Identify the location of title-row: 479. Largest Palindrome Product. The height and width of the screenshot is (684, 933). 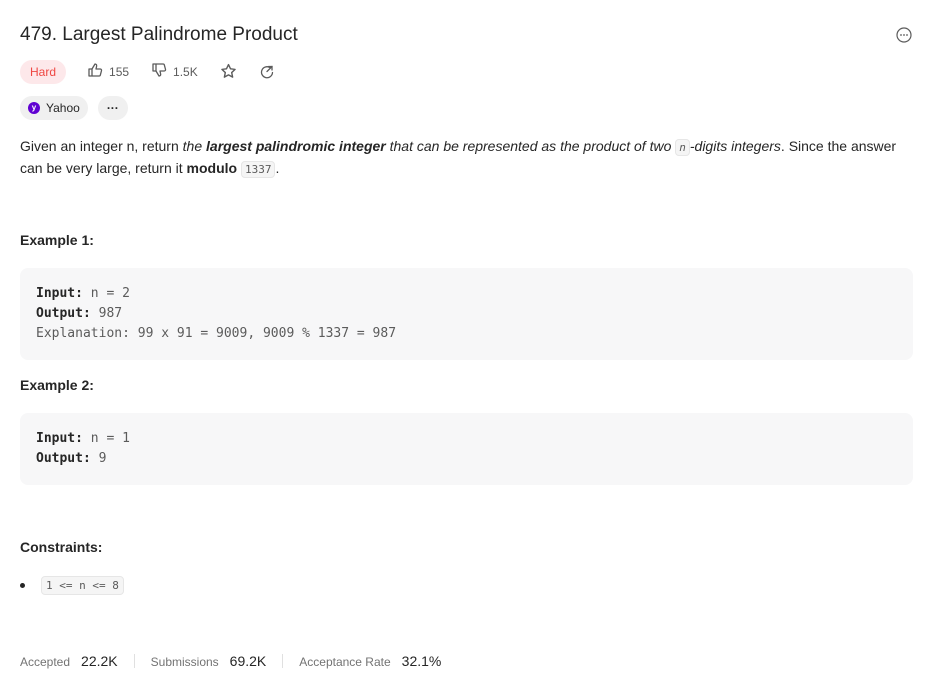
(466, 35).